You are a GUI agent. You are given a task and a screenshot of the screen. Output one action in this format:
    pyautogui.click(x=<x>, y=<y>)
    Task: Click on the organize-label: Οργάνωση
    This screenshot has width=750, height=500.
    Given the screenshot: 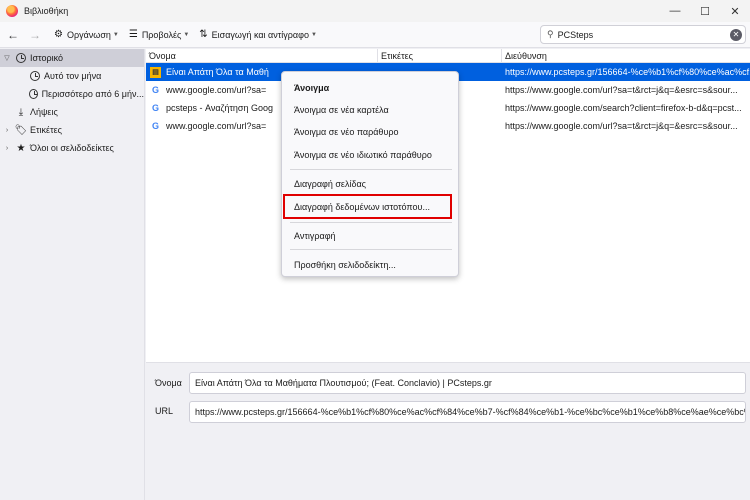 What is the action you would take?
    pyautogui.click(x=88, y=34)
    